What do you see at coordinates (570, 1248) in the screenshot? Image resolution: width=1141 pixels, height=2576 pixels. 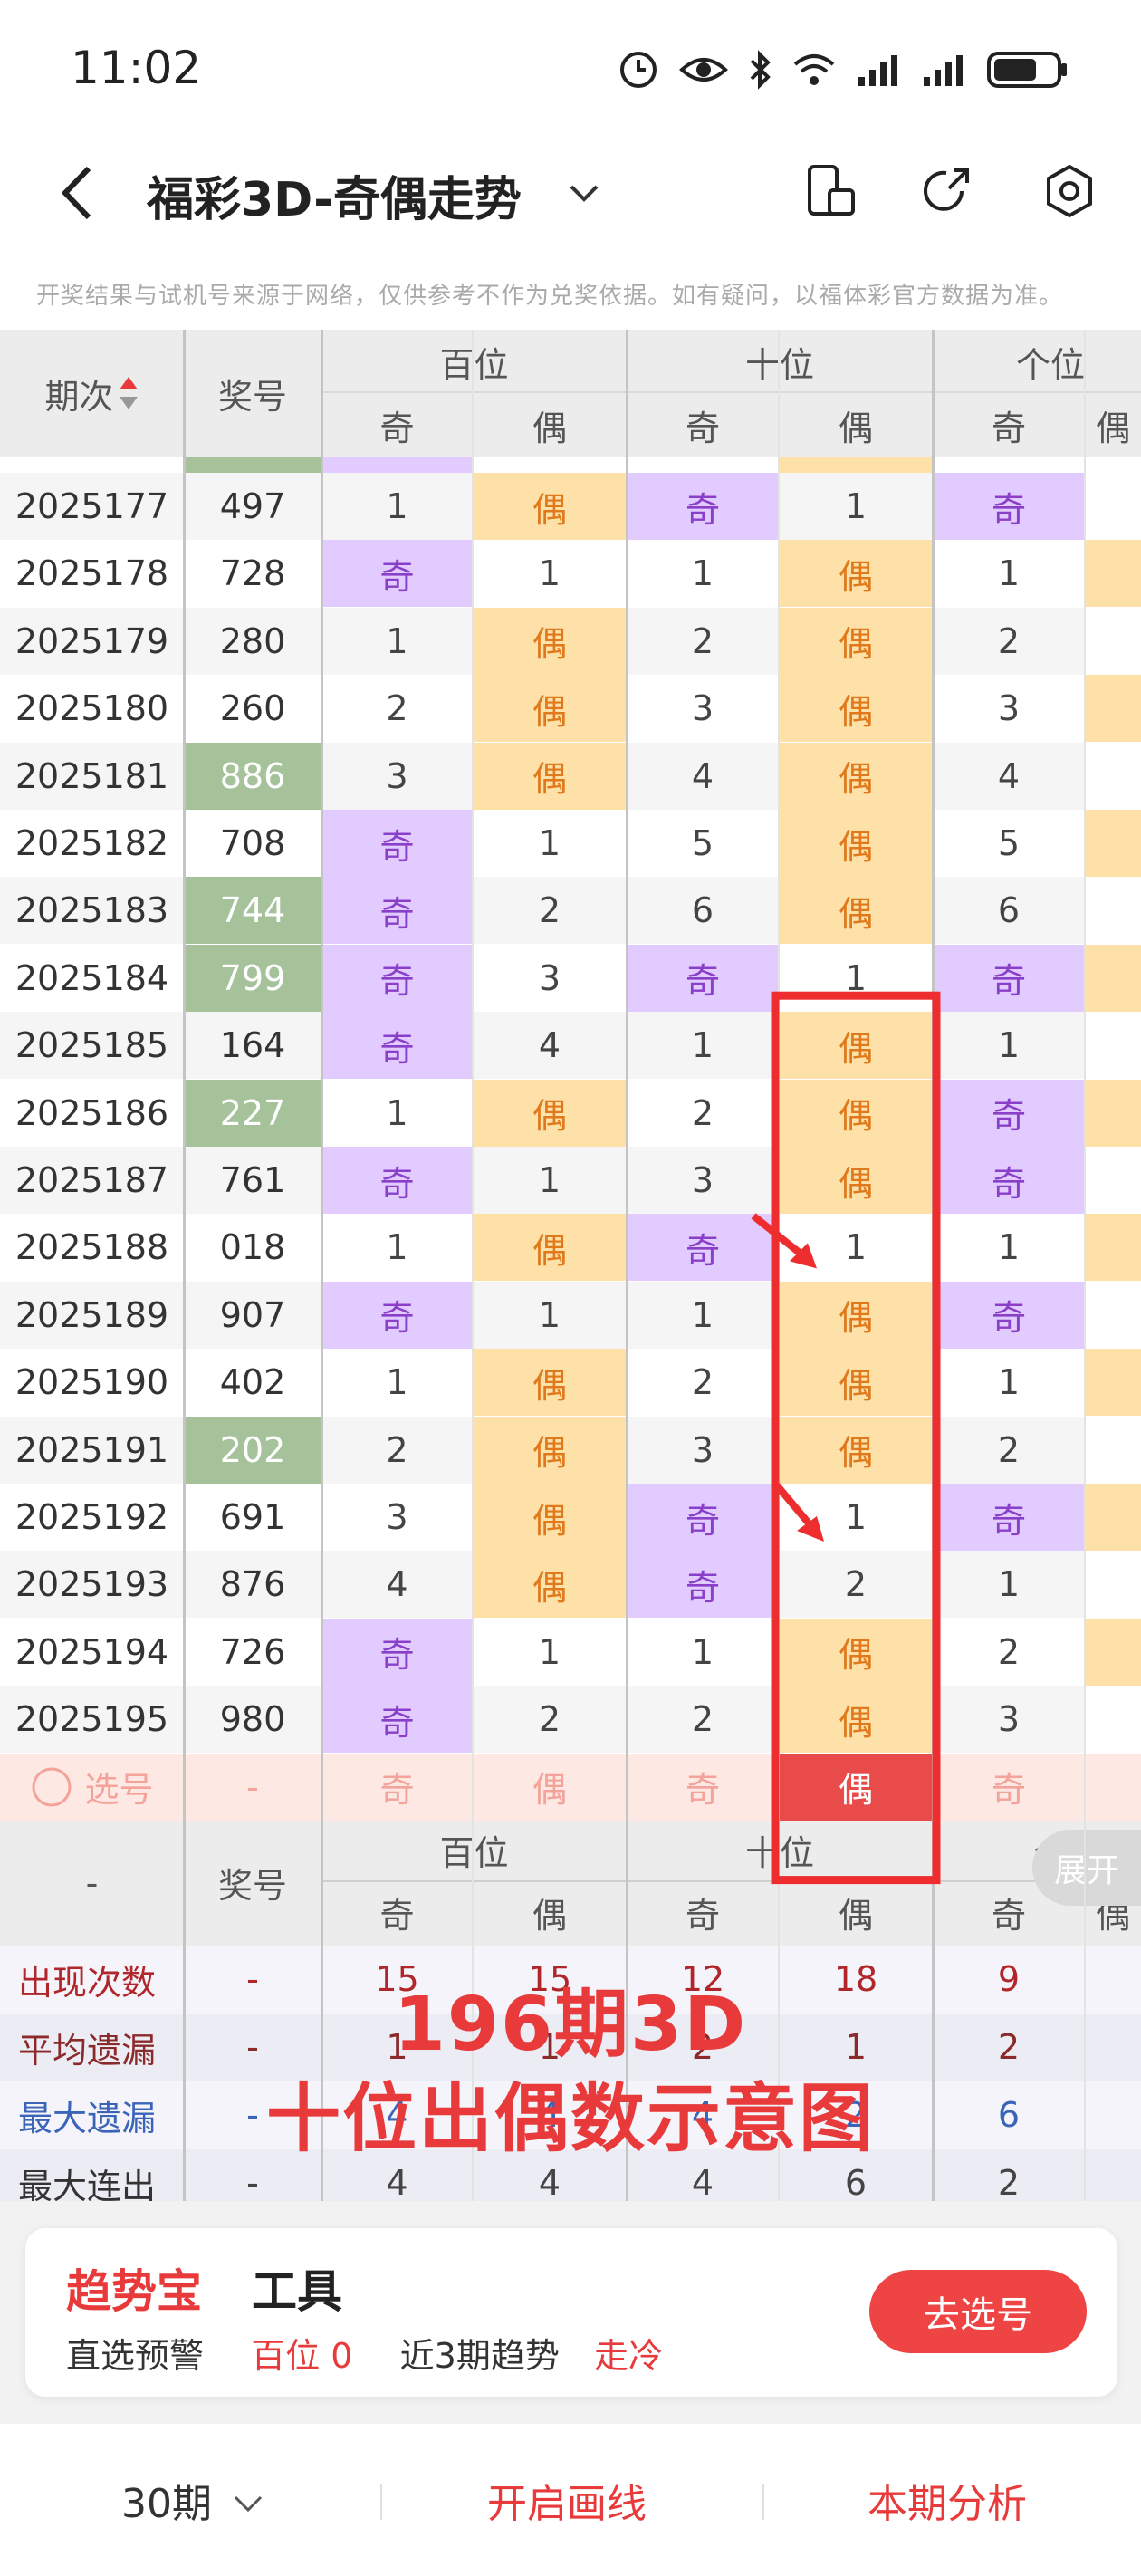 I see `table-row: 2025188 018 1 偶奇 1 1` at bounding box center [570, 1248].